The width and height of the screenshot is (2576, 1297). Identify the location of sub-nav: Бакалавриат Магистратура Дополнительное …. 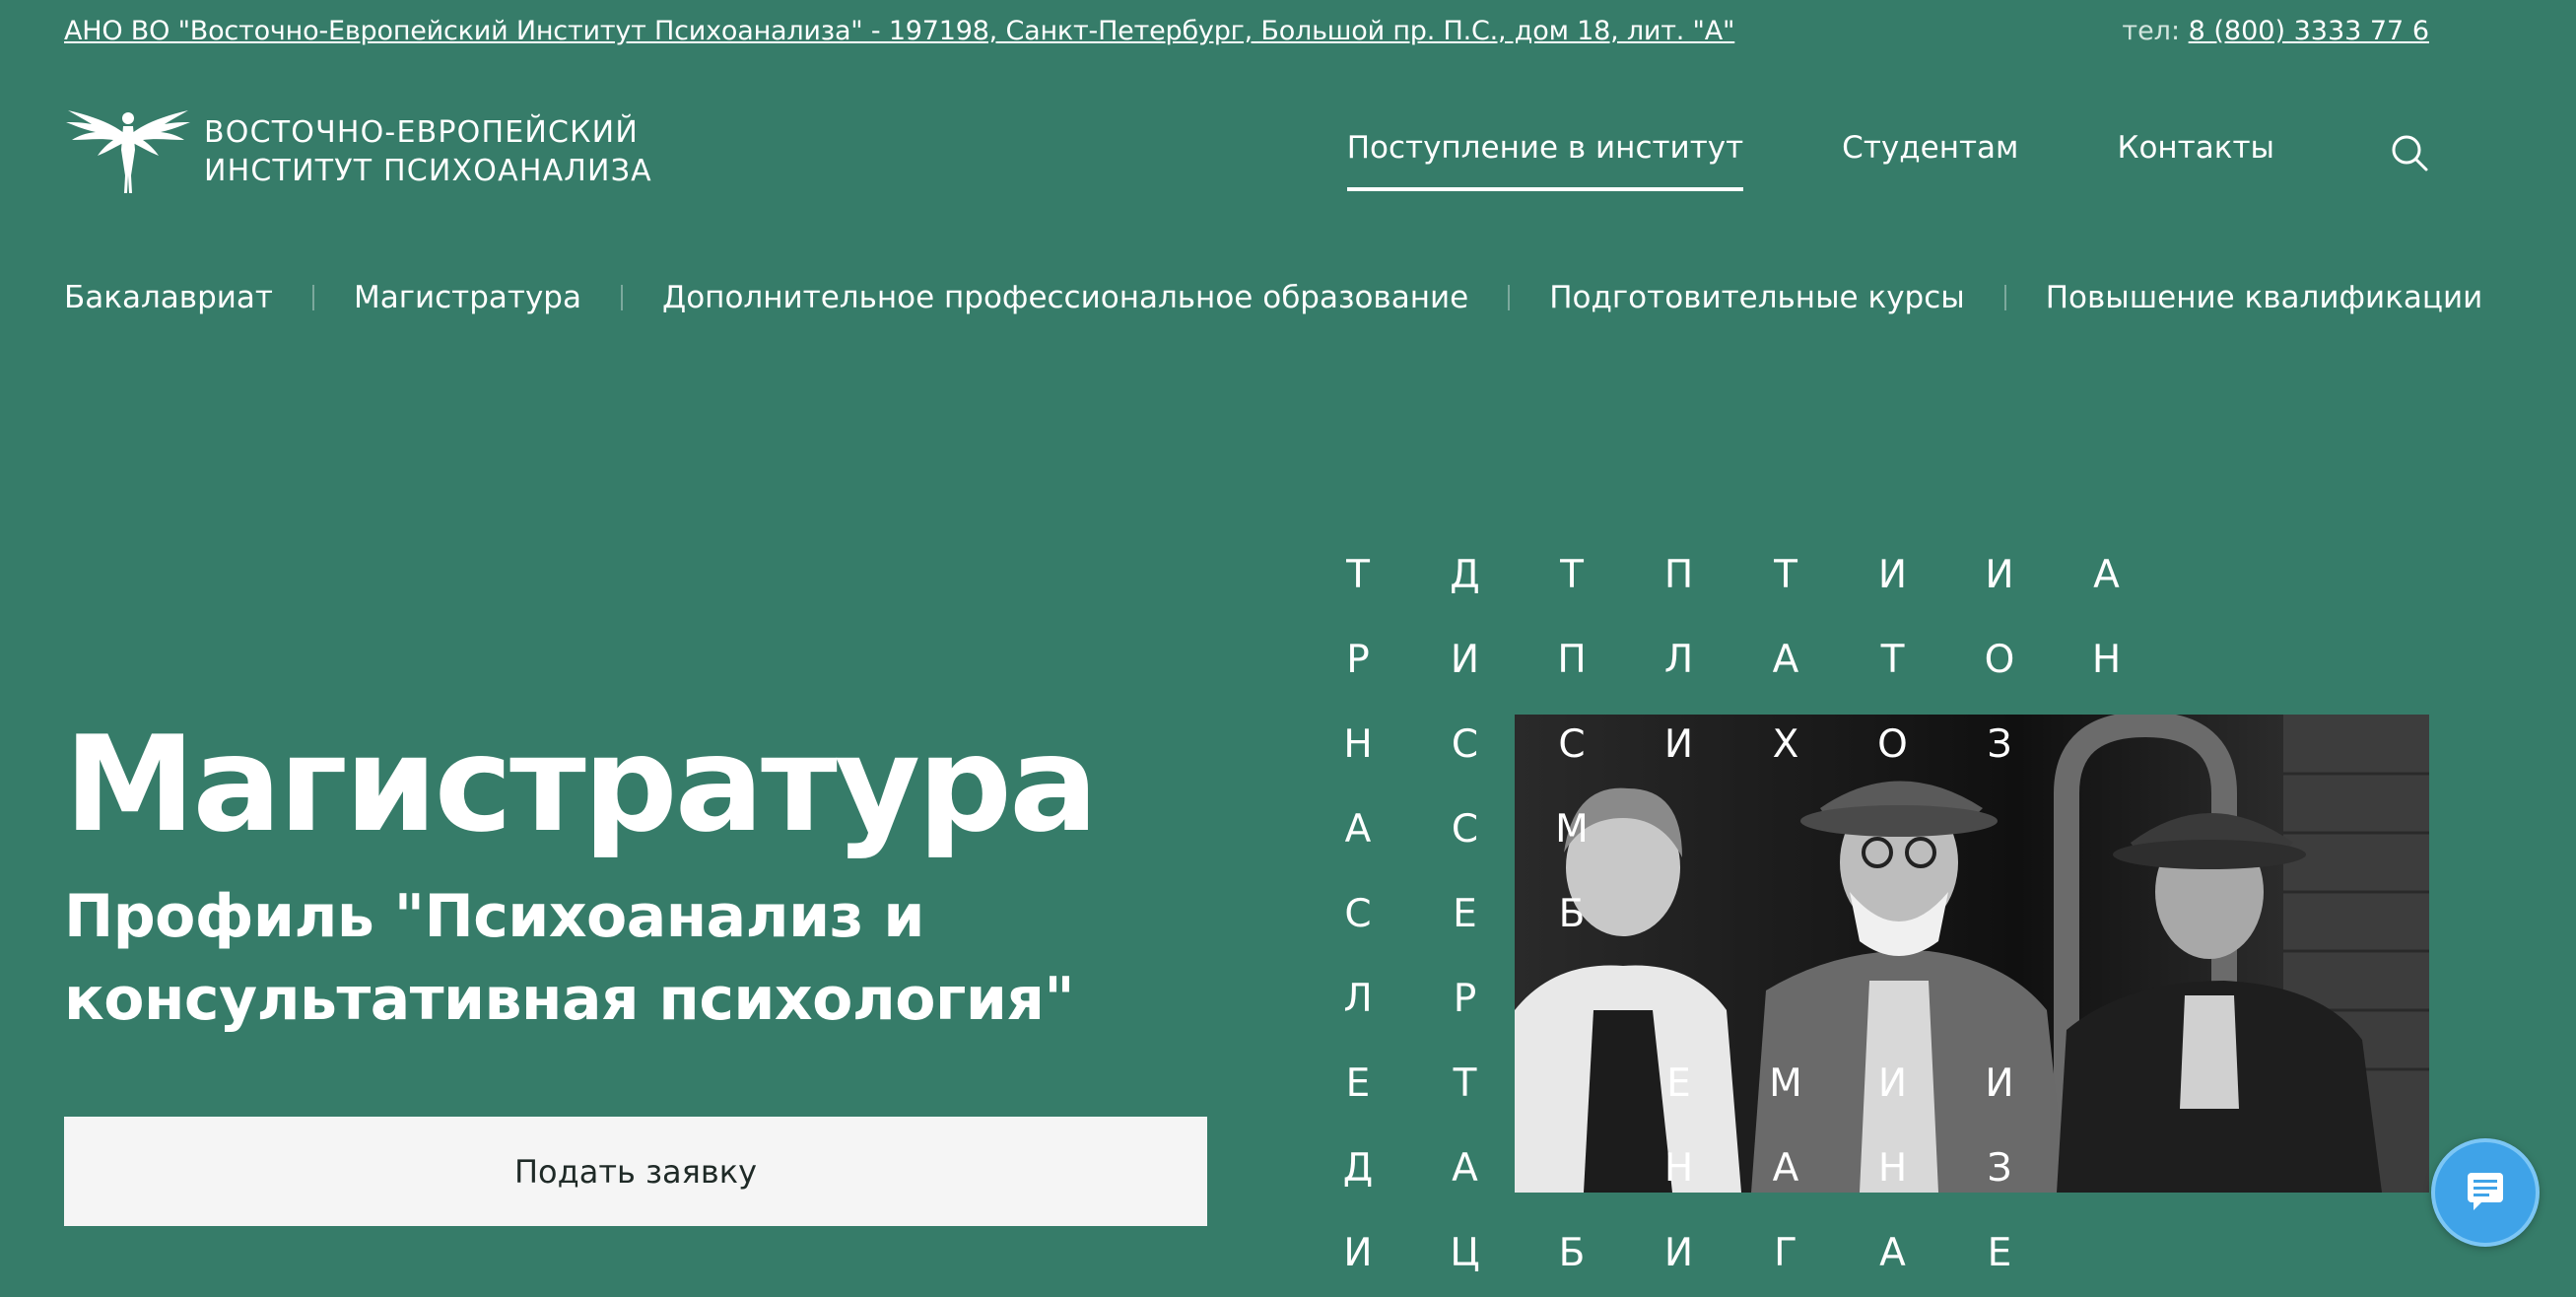
(1273, 297).